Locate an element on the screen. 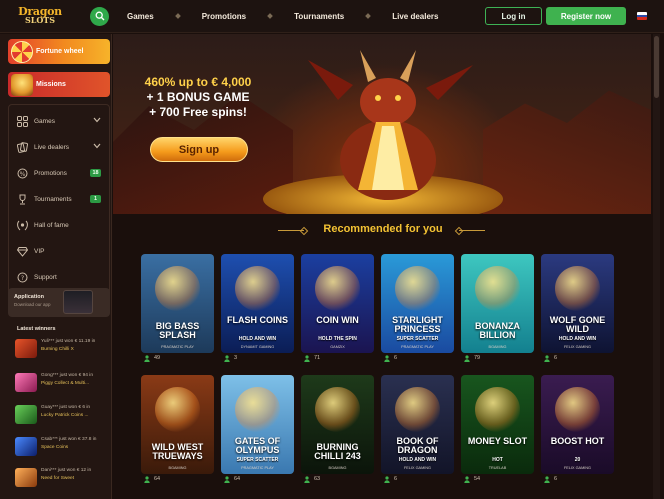 The width and height of the screenshot is (664, 499). nav-promotions: Promotions is located at coordinates (224, 16).